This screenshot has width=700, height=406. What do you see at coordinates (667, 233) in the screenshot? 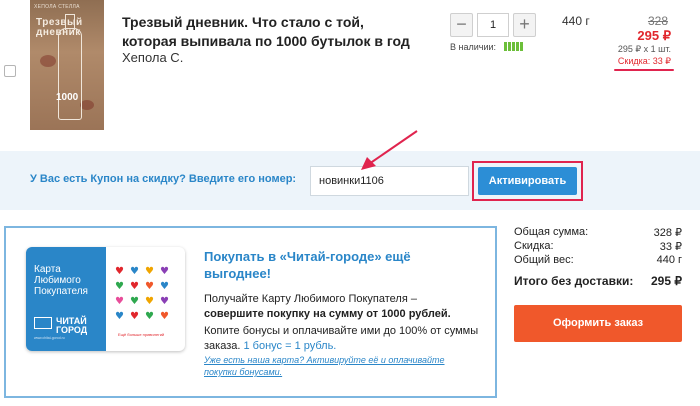
I see `summary-value: 328 ₽` at bounding box center [667, 233].